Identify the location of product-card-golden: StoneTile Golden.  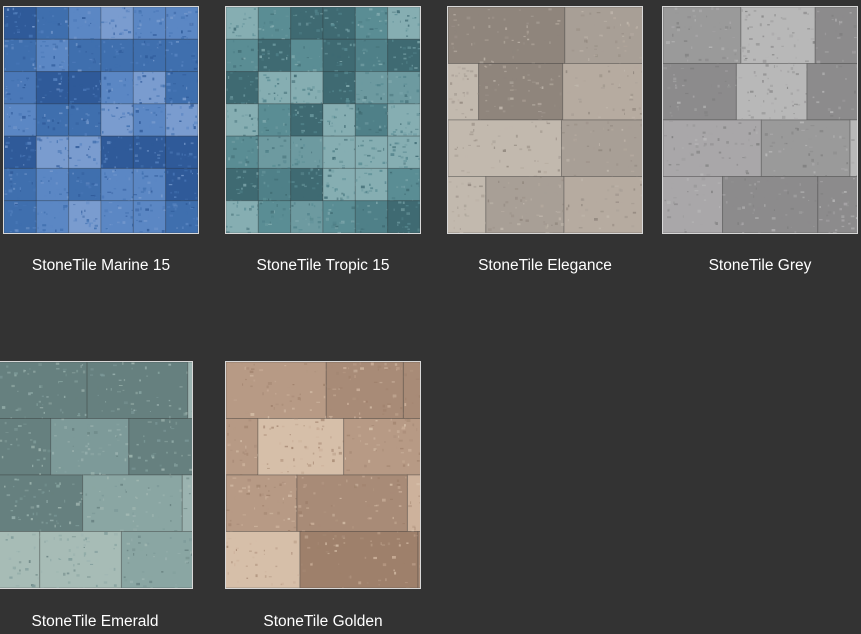
(323, 495).